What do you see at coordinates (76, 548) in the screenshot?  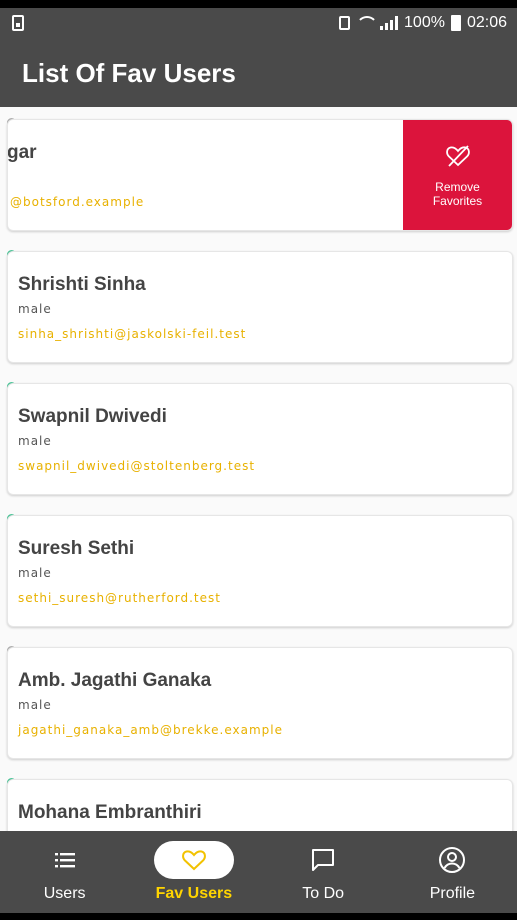 I see `user-name: Suresh Sethi` at bounding box center [76, 548].